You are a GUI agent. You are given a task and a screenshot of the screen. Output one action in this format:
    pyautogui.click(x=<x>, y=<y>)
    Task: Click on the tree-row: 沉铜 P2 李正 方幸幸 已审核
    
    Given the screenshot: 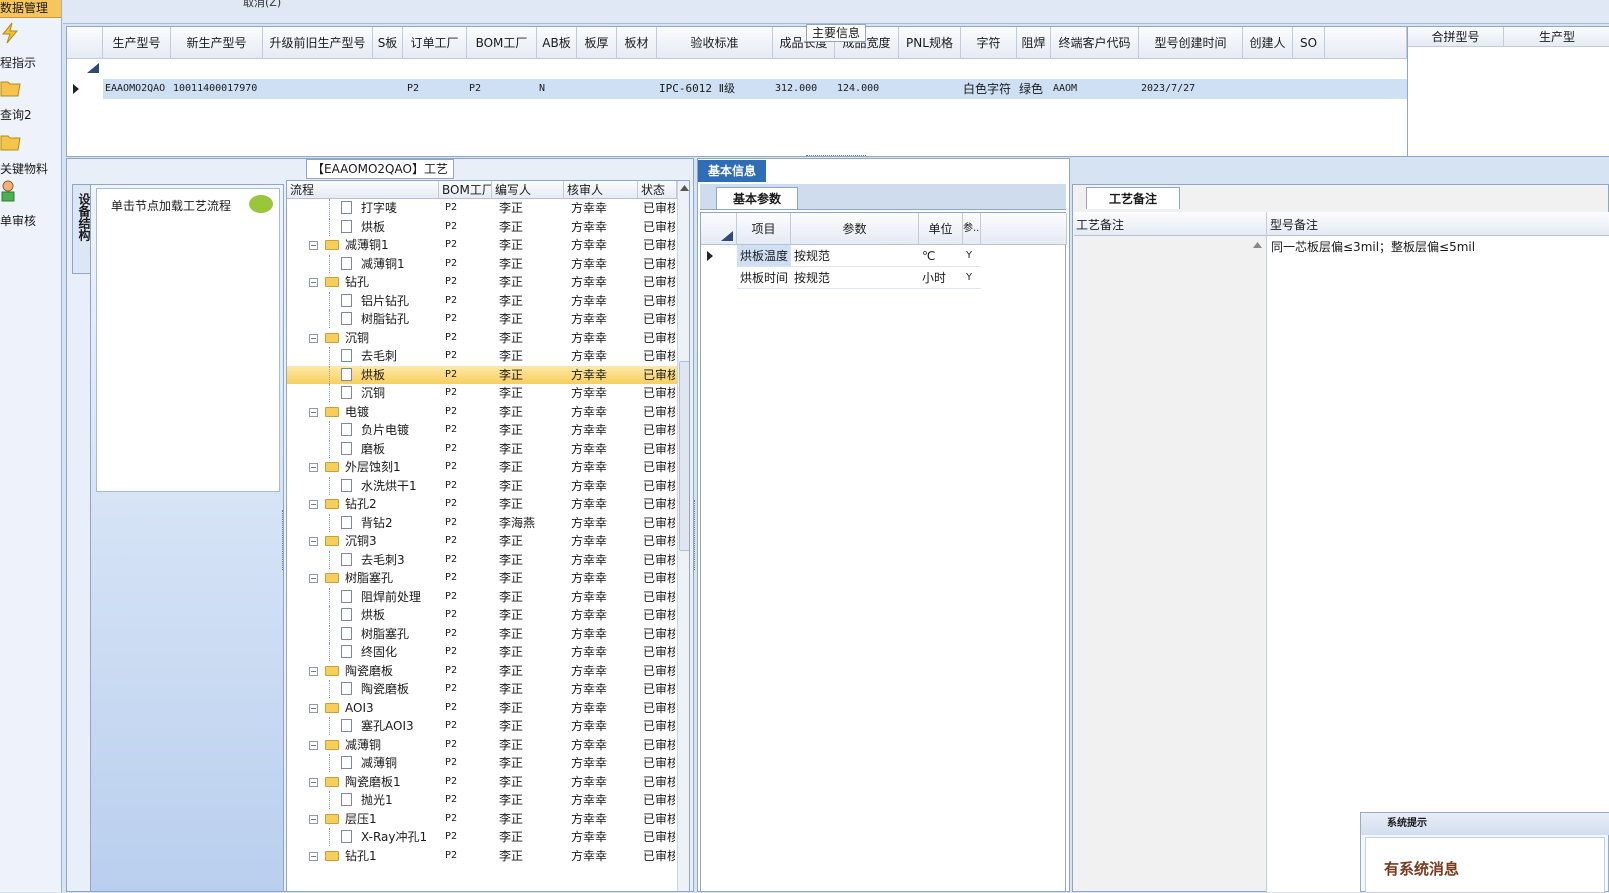 What is the action you would take?
    pyautogui.click(x=482, y=393)
    